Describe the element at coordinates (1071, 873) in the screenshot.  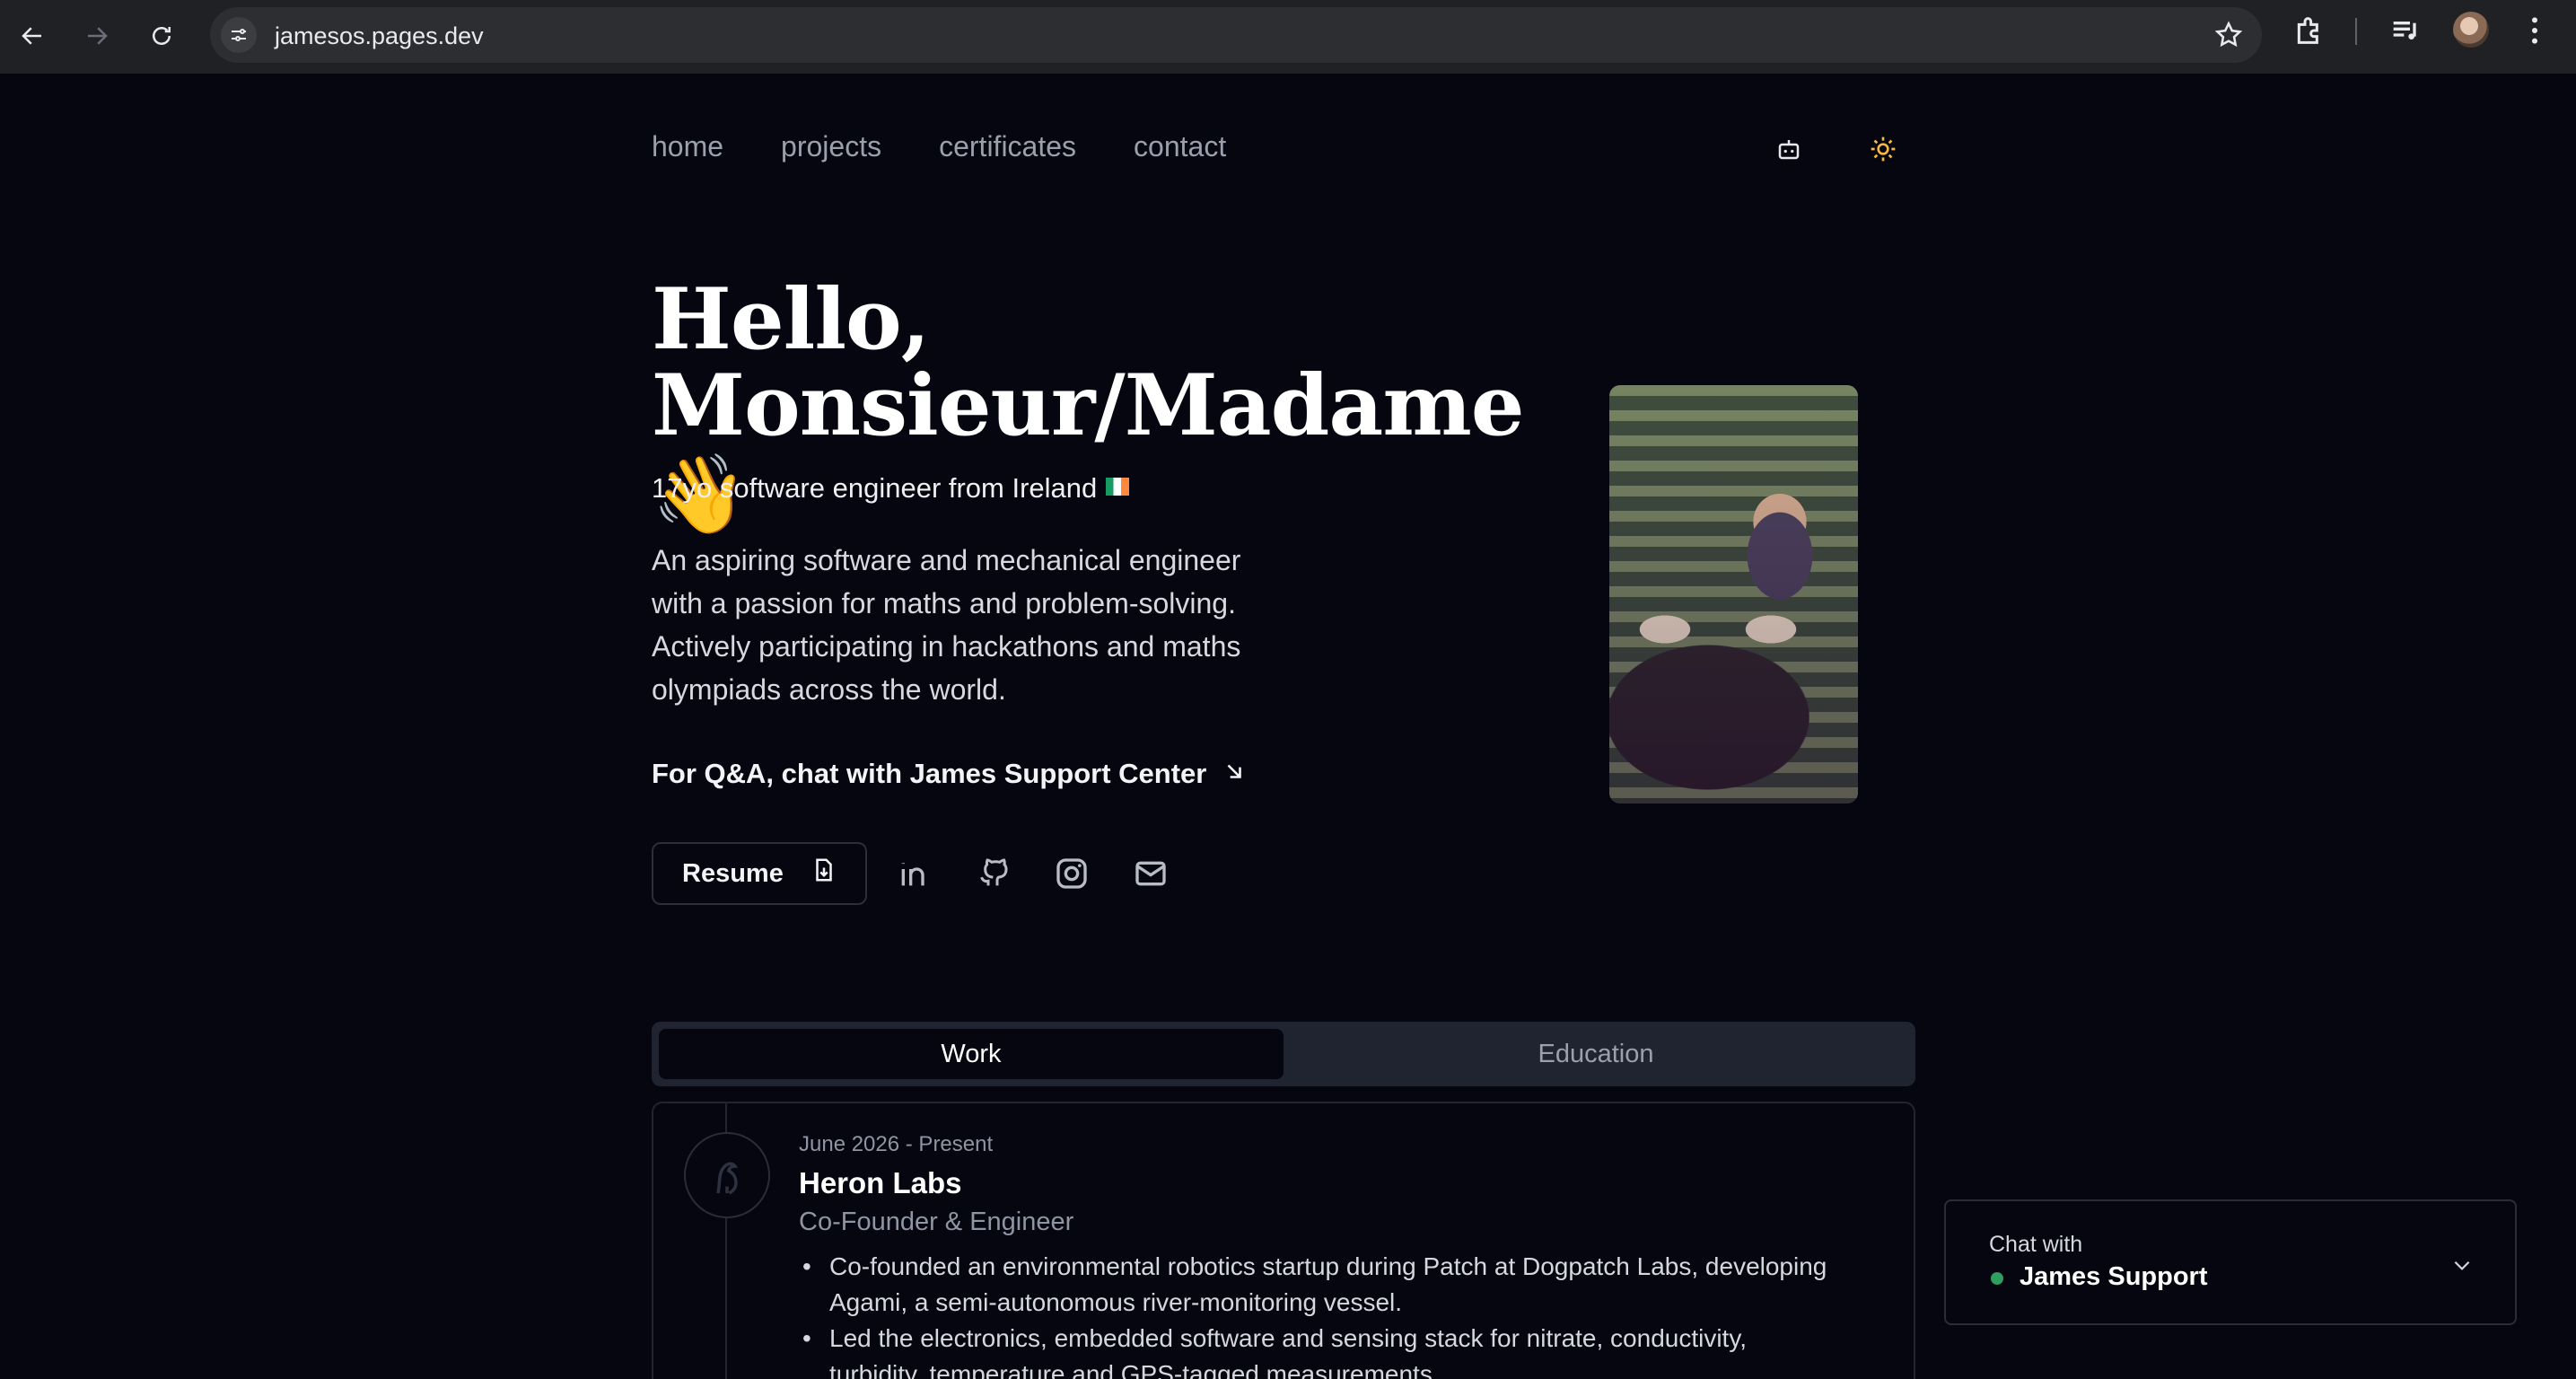
I see `instagram-icon` at that location.